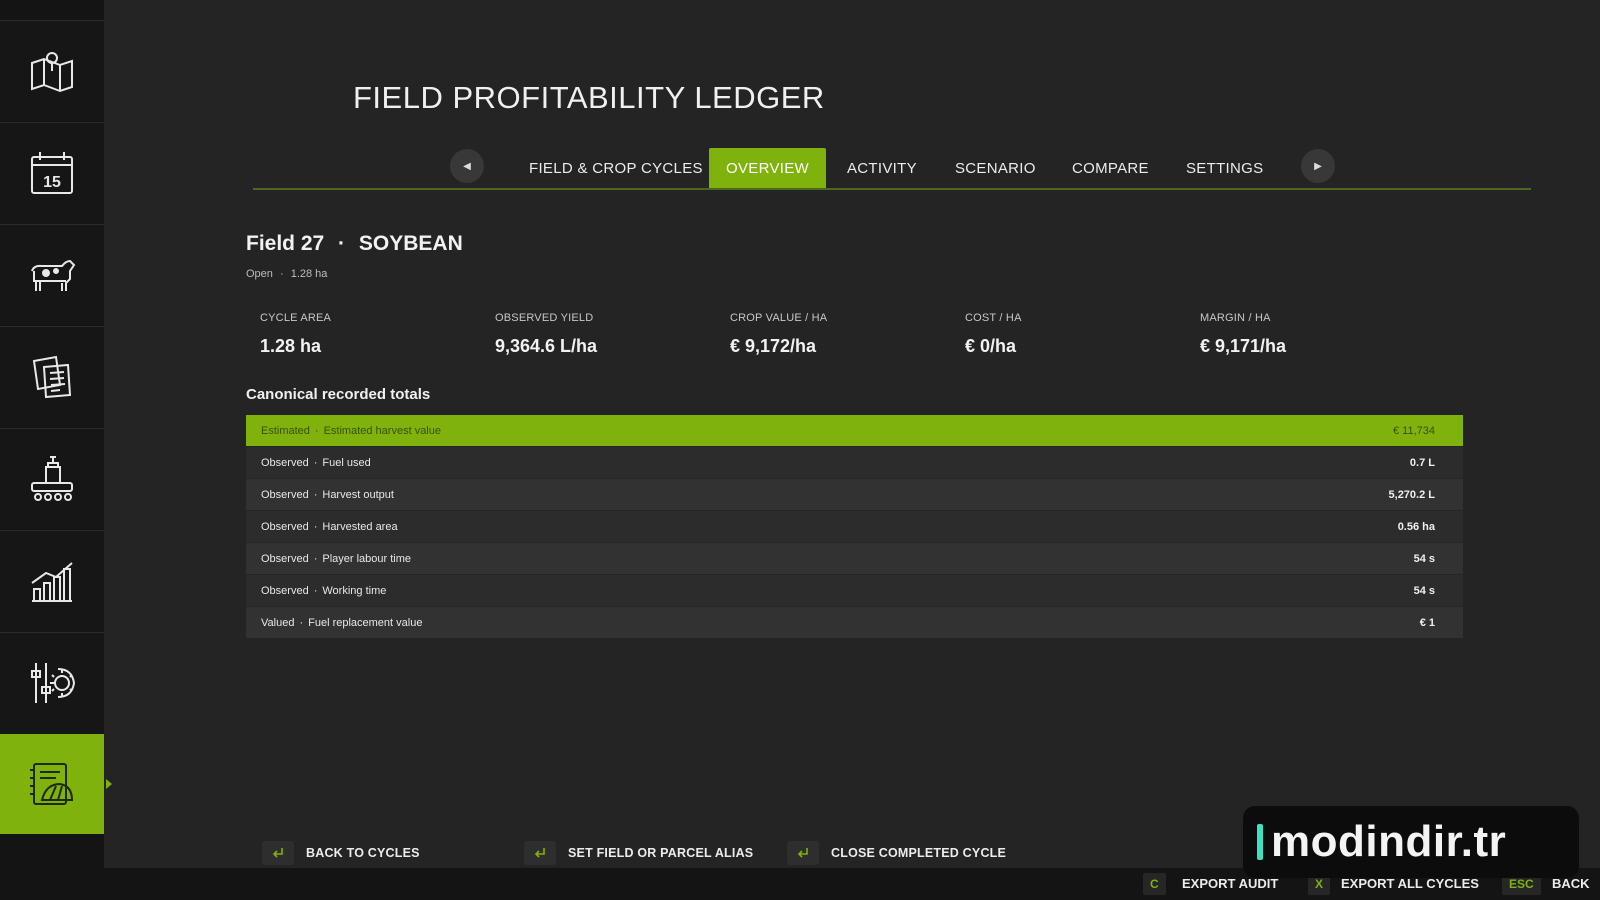  What do you see at coordinates (291, 346) in the screenshot?
I see `metric-value: 1.28 ha` at bounding box center [291, 346].